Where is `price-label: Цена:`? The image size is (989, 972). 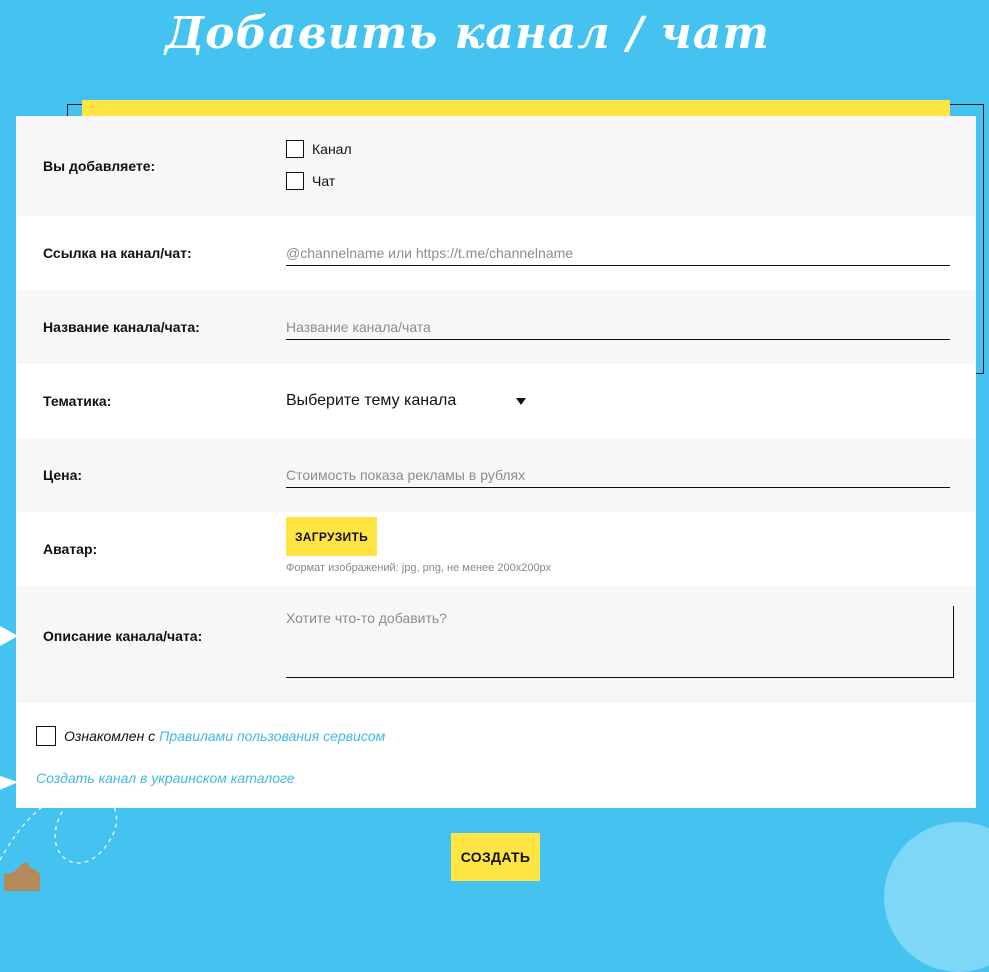 price-label: Цена: is located at coordinates (63, 475).